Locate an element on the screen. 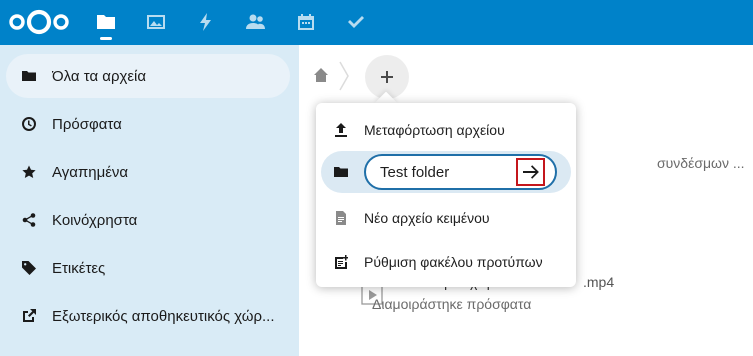 The height and width of the screenshot is (356, 753). new-folder-row is located at coordinates (446, 172).